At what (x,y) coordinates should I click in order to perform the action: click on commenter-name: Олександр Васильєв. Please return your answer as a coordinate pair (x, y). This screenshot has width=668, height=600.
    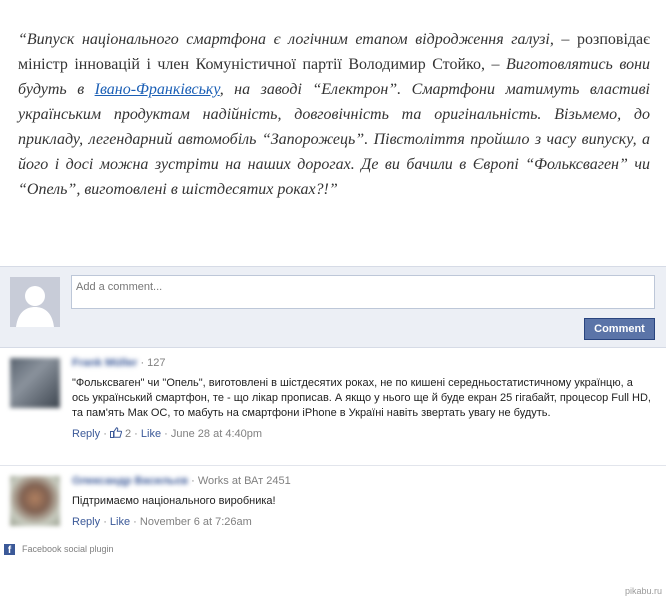
    Looking at the image, I should click on (130, 481).